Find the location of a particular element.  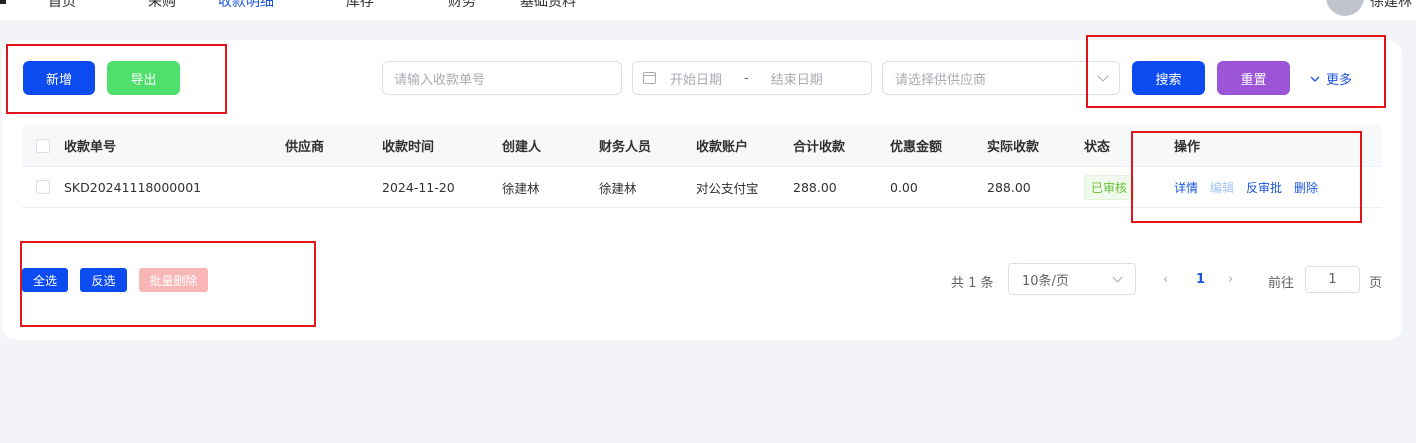

col-finance: 财务人员 is located at coordinates (625, 147).